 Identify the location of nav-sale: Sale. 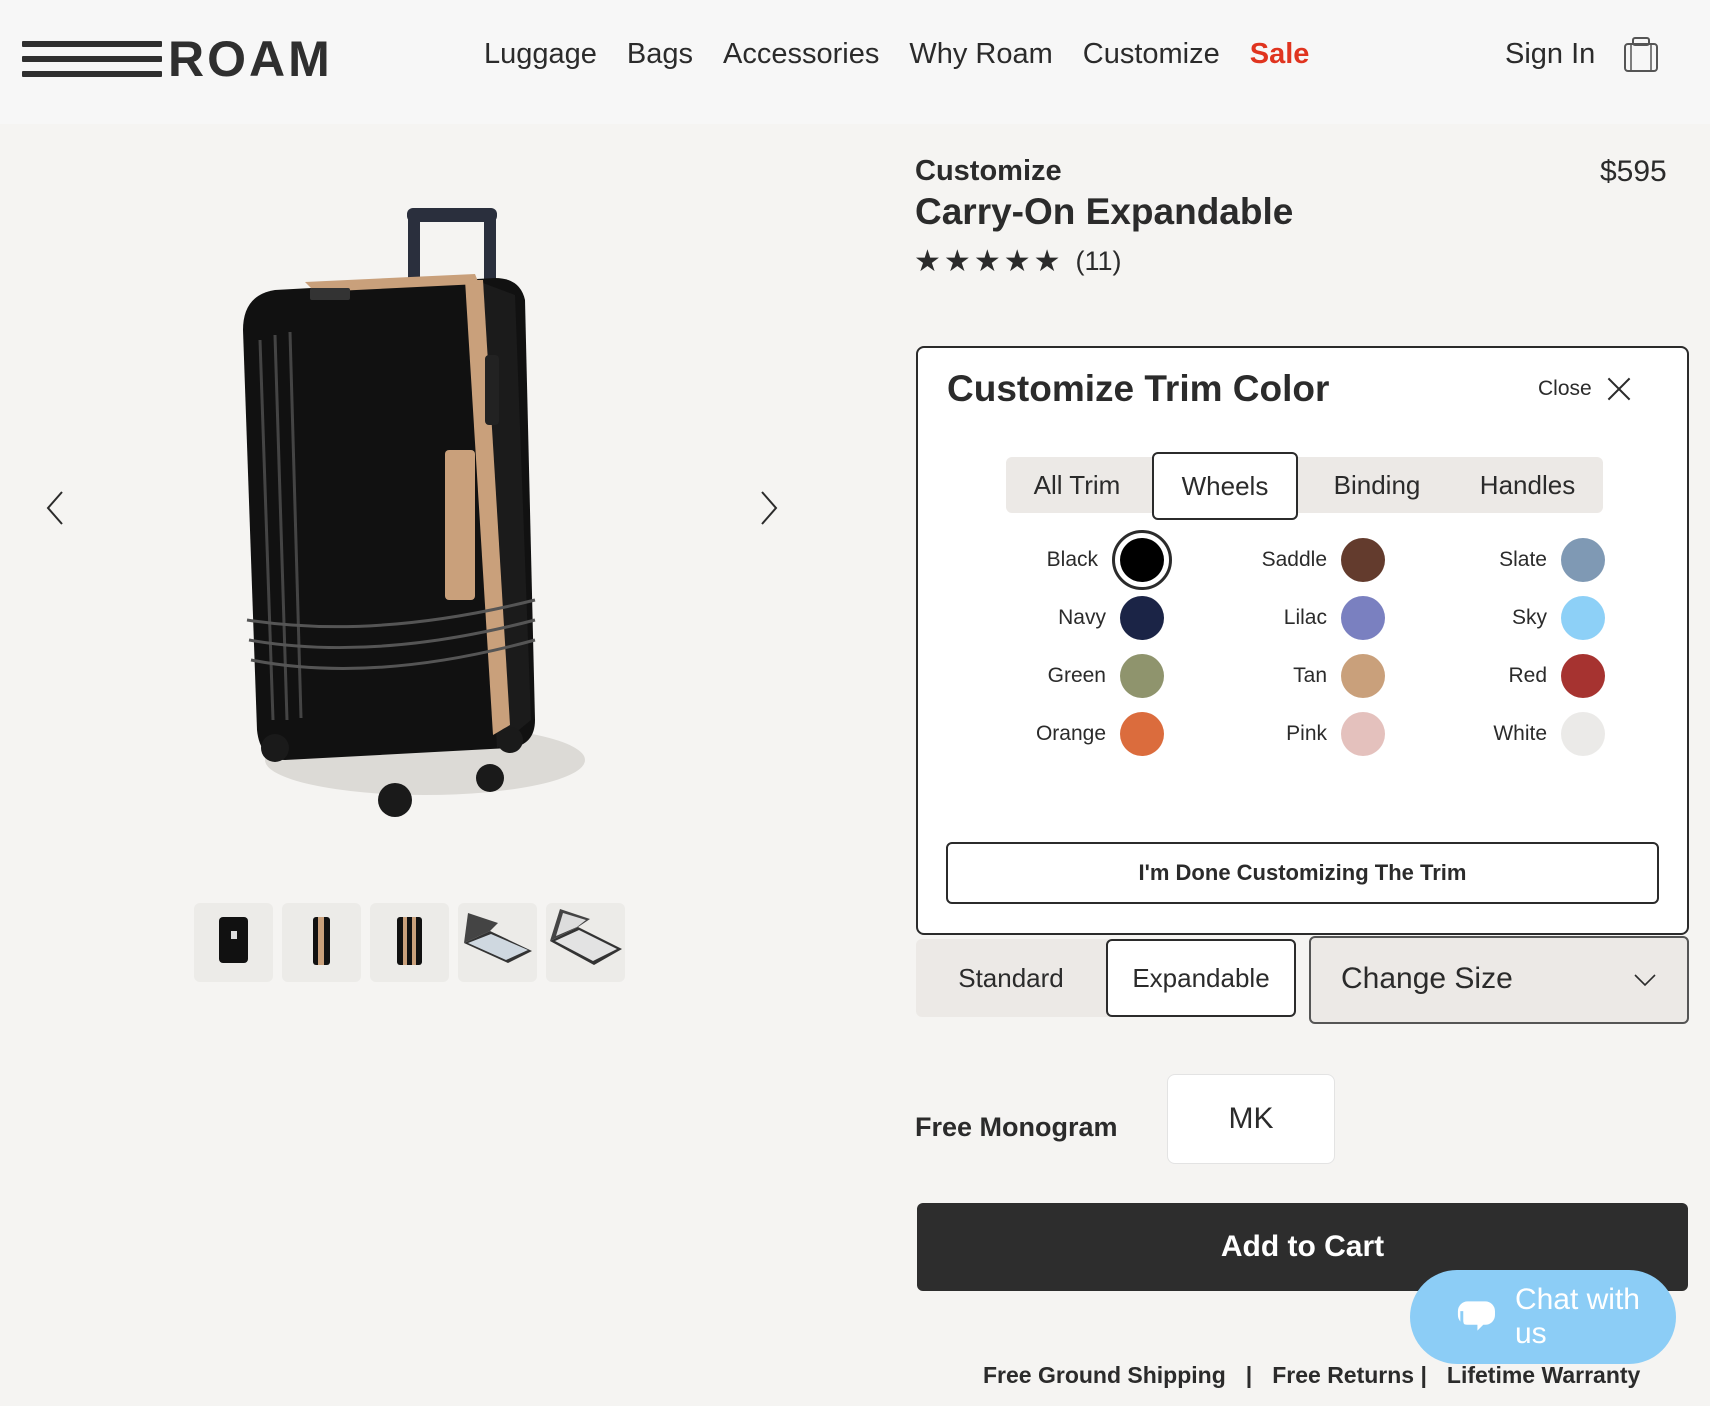
(1280, 54).